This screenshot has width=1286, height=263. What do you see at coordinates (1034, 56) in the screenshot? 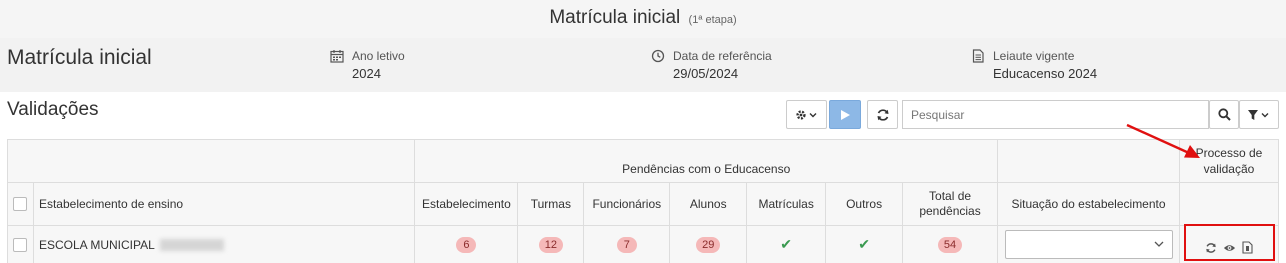
I see `info-label: Leiaute vigente` at bounding box center [1034, 56].